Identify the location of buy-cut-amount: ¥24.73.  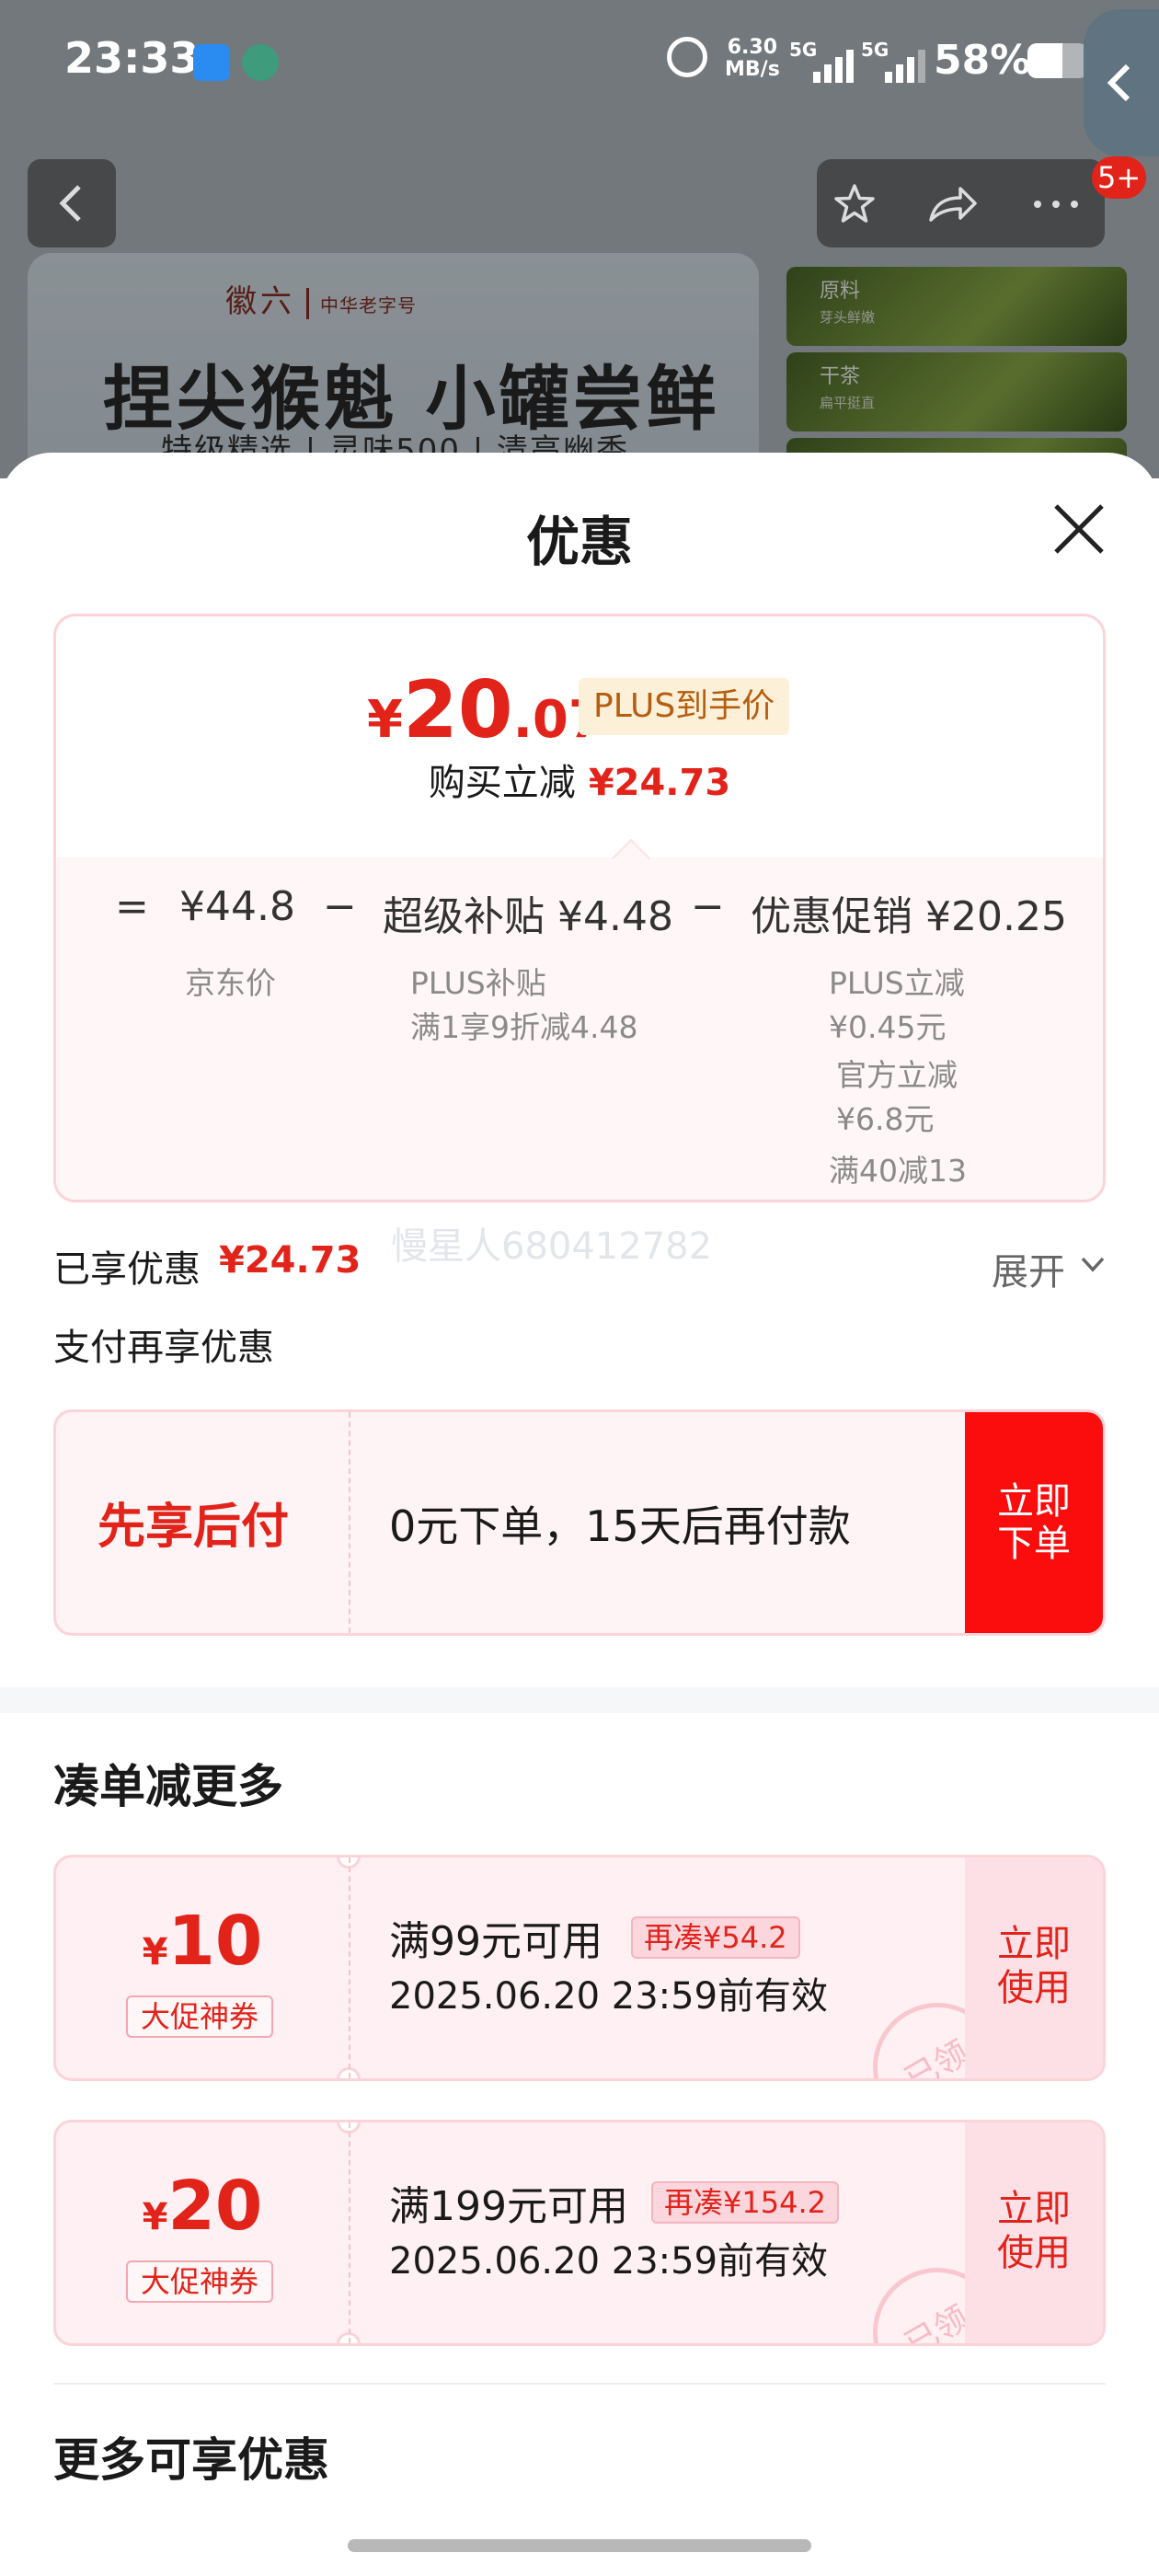
(659, 783).